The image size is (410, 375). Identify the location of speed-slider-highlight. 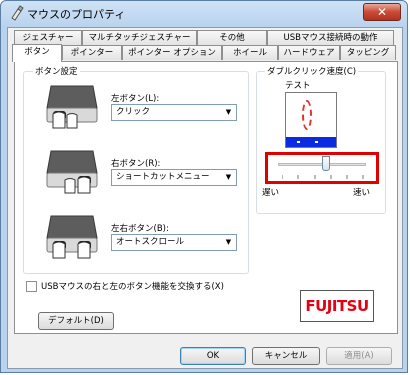
(322, 168).